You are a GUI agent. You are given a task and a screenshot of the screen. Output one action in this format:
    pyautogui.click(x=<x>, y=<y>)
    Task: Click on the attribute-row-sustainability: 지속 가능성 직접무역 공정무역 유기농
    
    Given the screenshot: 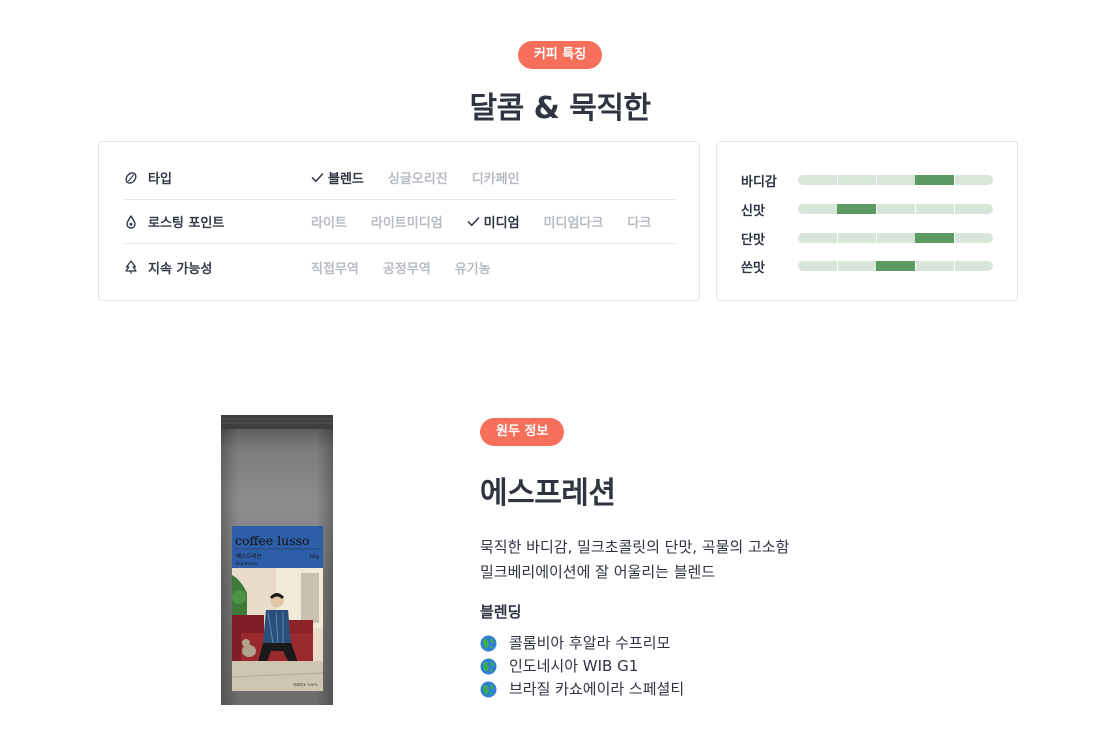 What is the action you would take?
    pyautogui.click(x=400, y=267)
    